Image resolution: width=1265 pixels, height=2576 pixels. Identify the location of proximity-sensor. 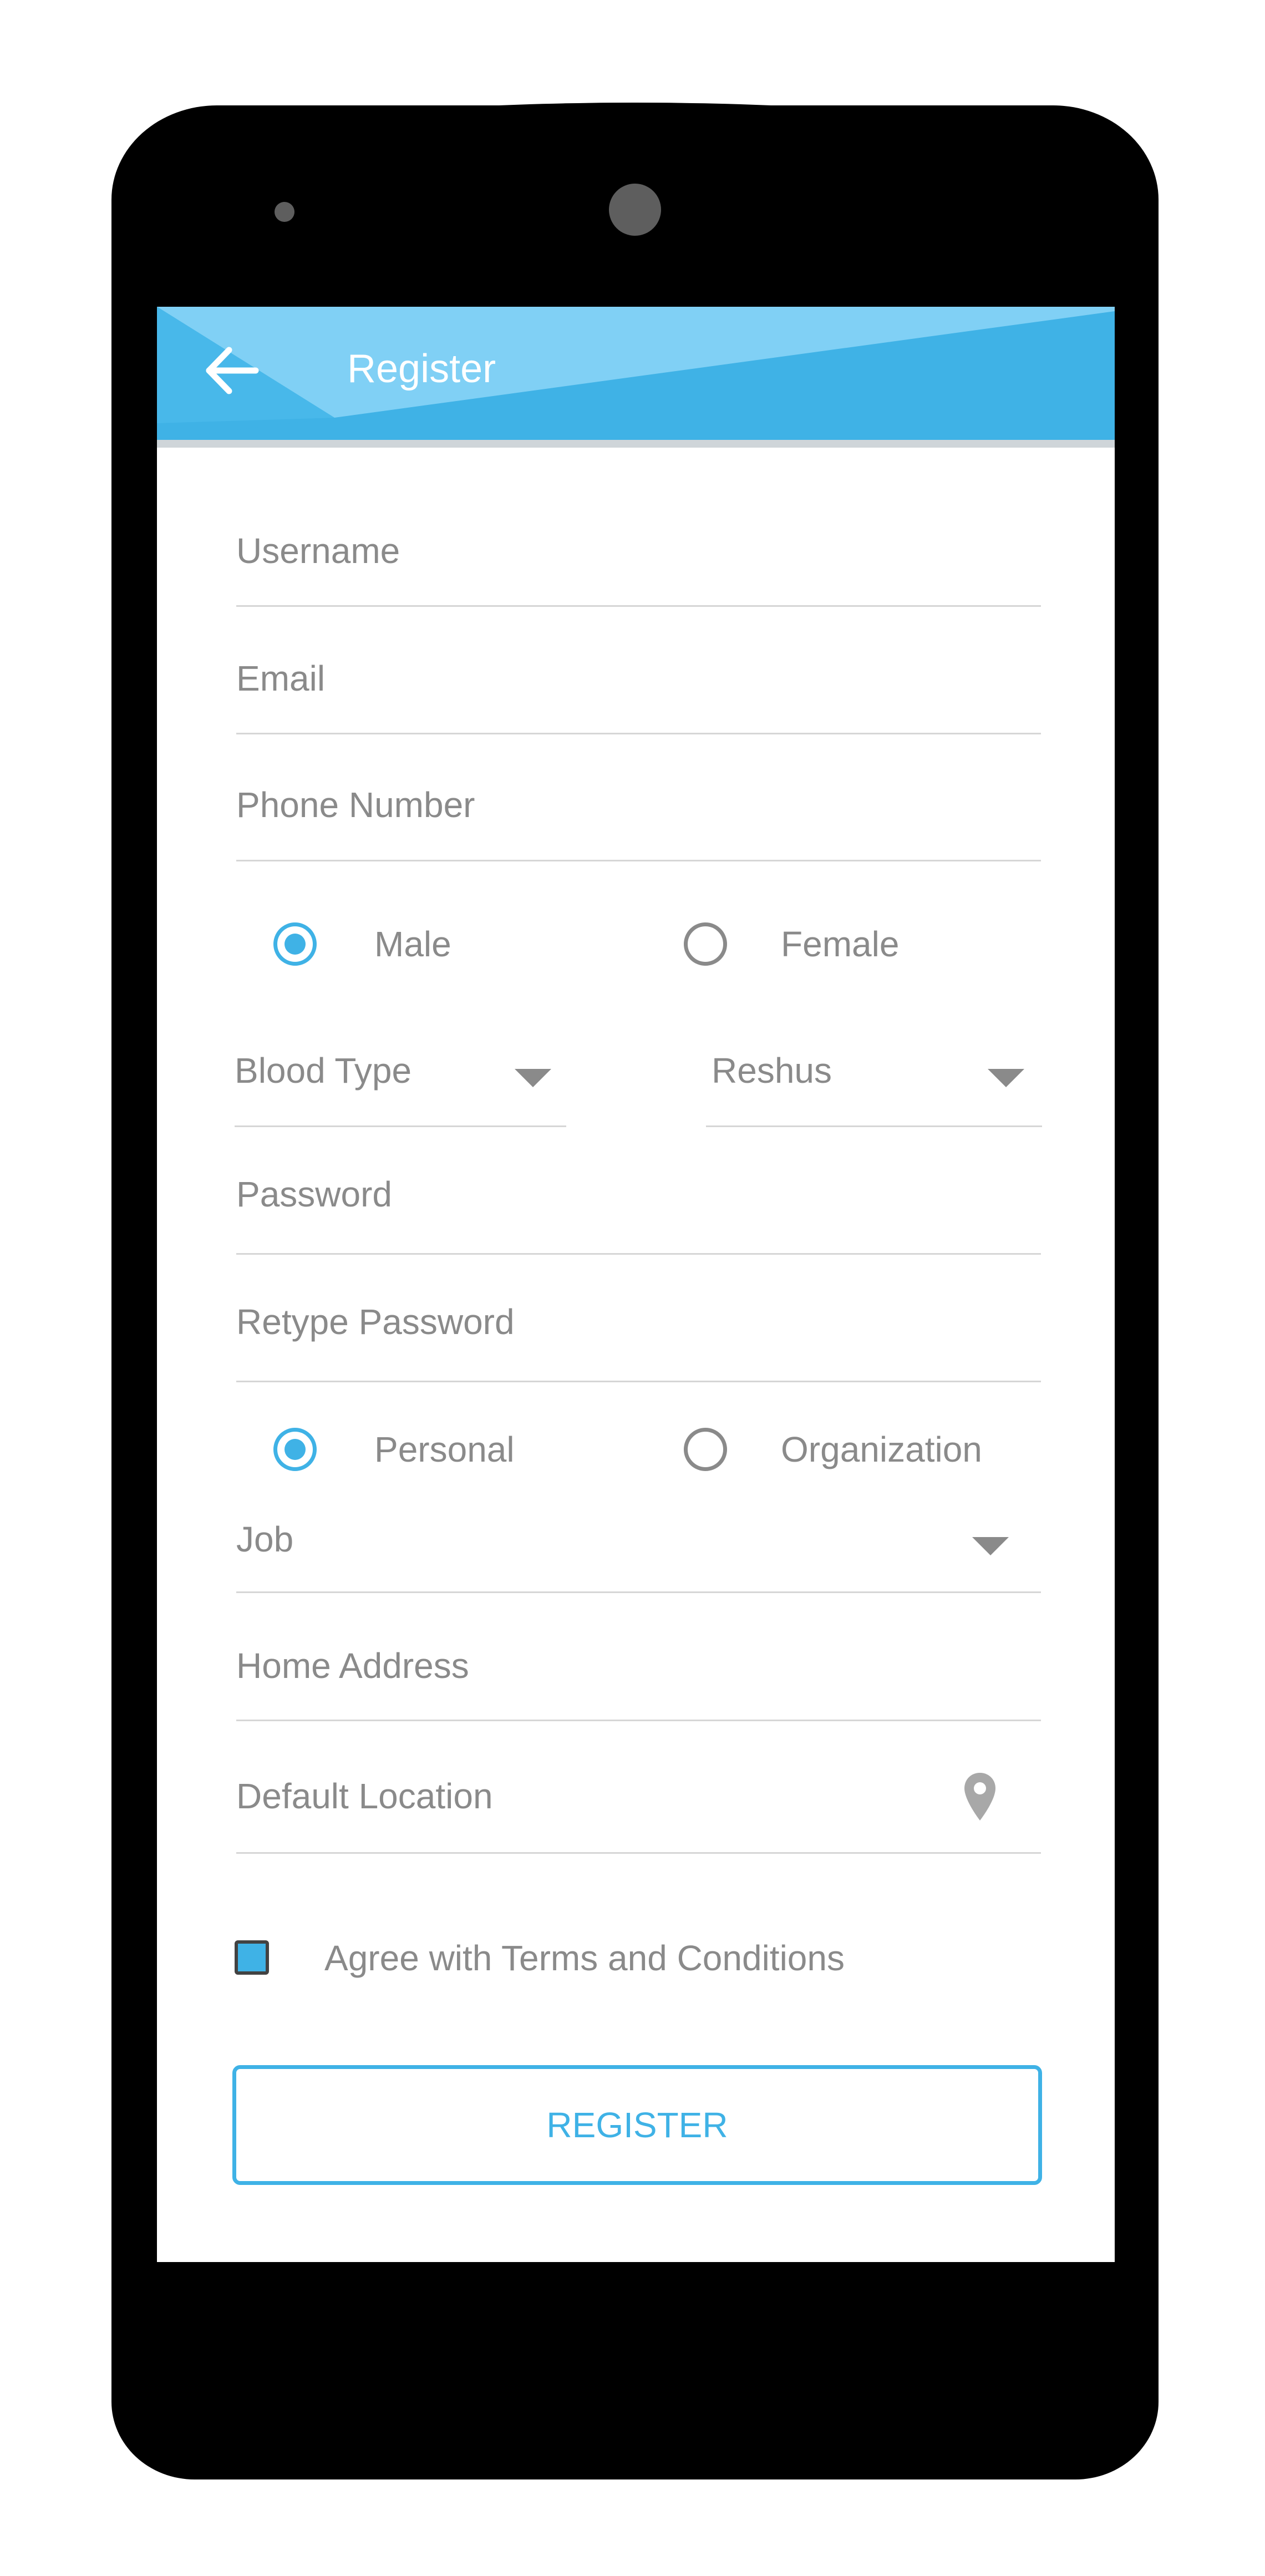
(284, 212).